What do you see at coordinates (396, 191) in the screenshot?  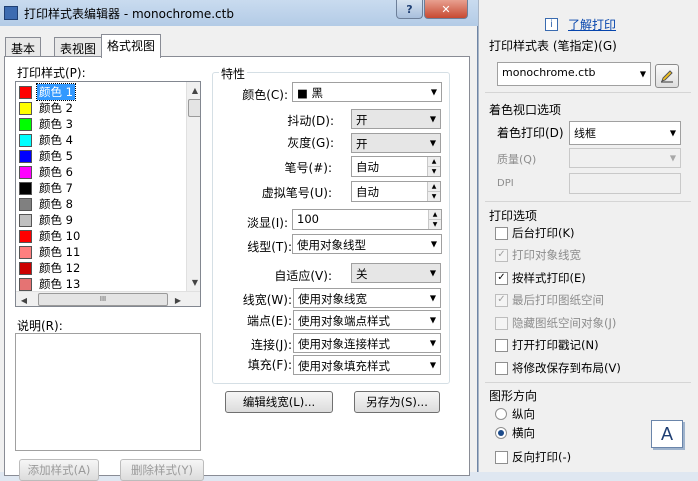 I see `virtual-pen-spinner: 自动 ▲ ▼` at bounding box center [396, 191].